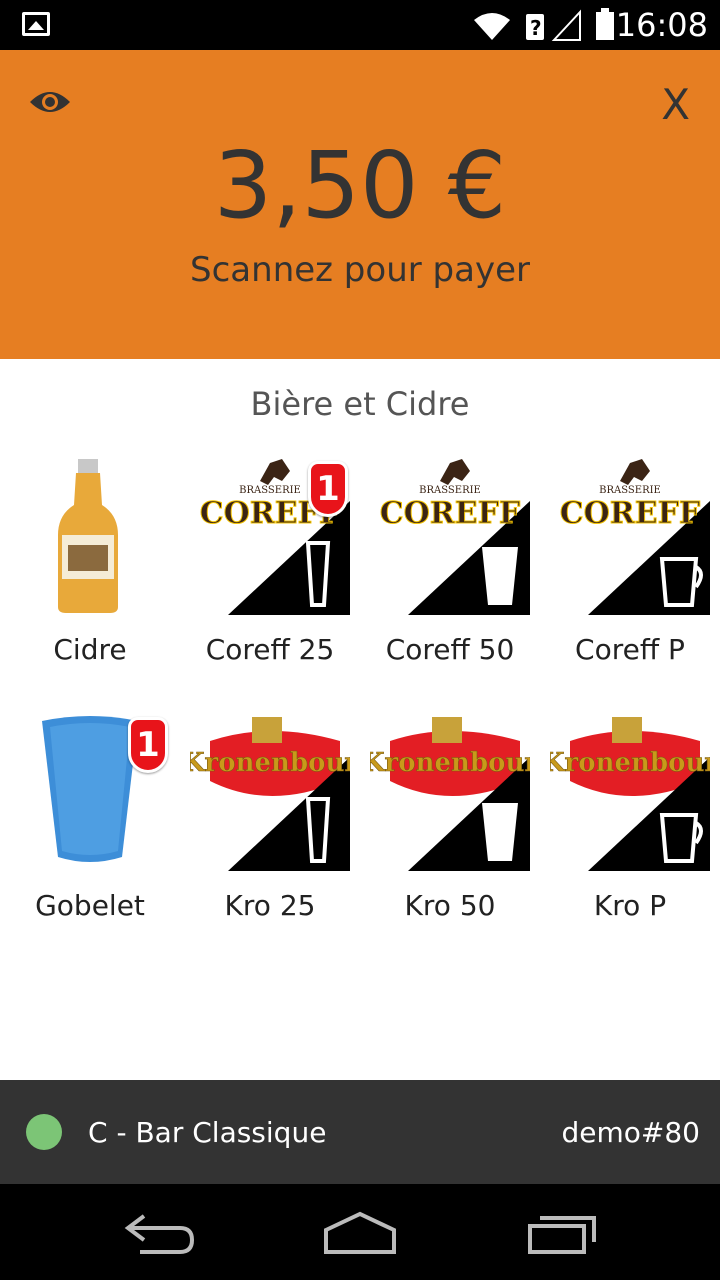 The image size is (720, 1280). What do you see at coordinates (270, 649) in the screenshot?
I see `product-label: Coreff 25` at bounding box center [270, 649].